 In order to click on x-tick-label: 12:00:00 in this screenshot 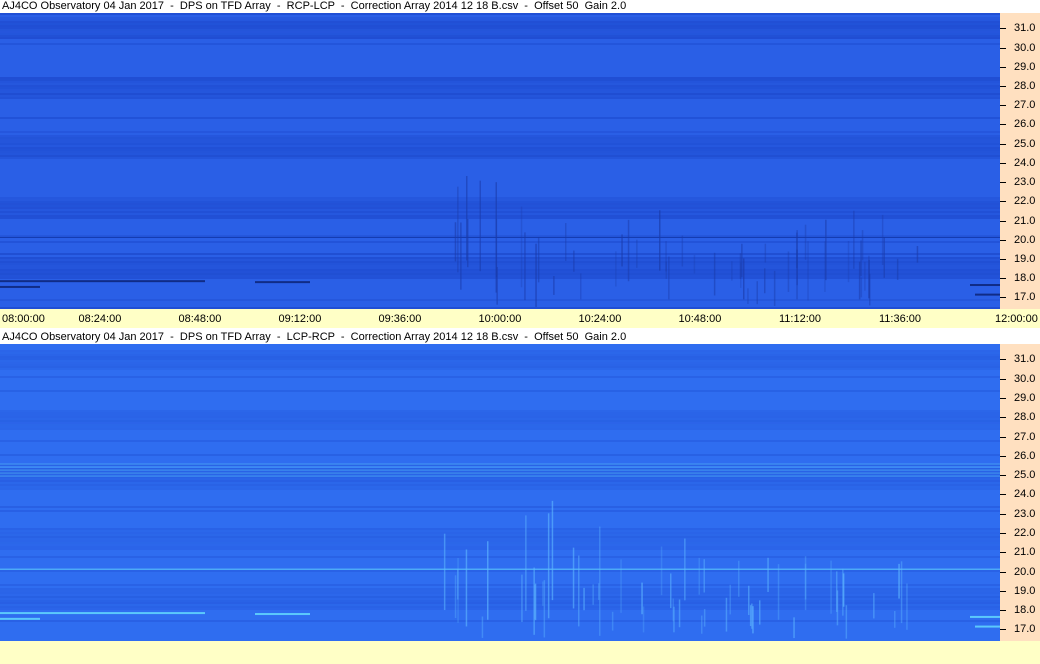, I will do `click(1016, 319)`.